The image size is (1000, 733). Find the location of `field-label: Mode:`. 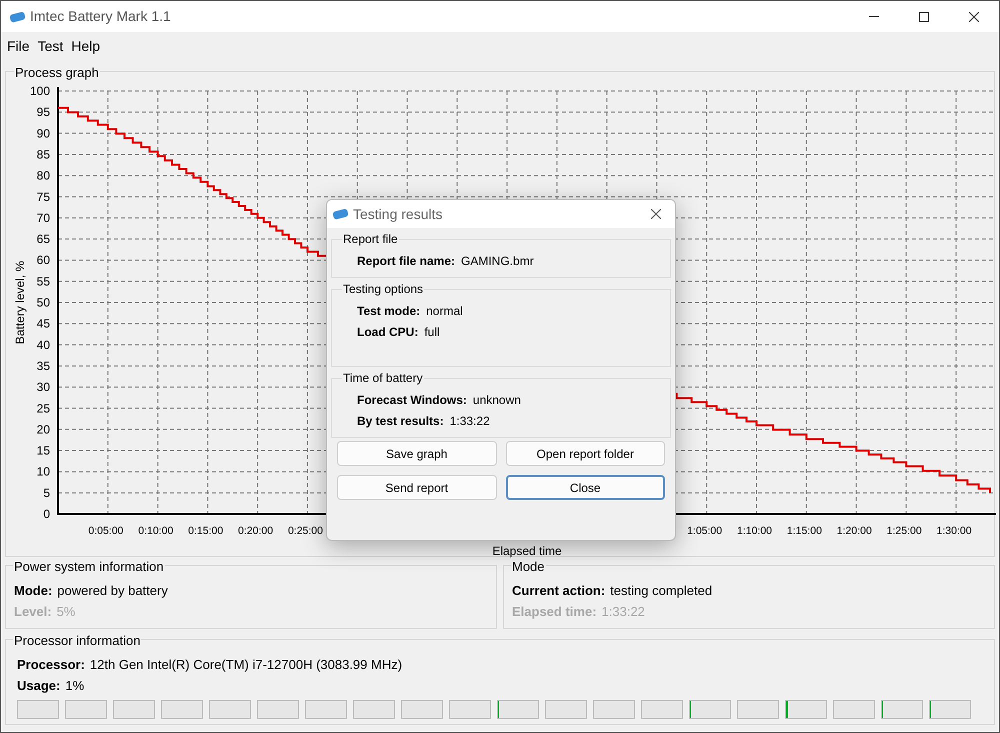

field-label: Mode: is located at coordinates (33, 591).